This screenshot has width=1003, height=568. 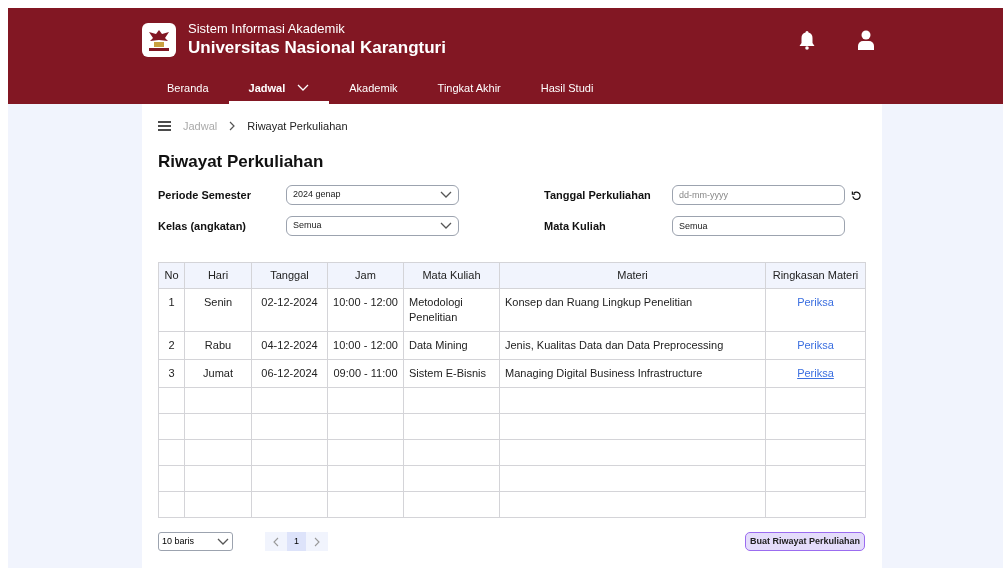 I want to click on column-header: Ringkasan Materi, so click(x=815, y=275).